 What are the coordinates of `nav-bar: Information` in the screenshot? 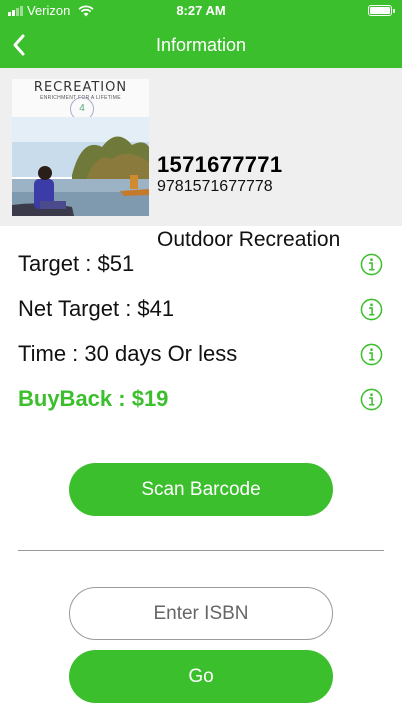 It's located at (201, 46).